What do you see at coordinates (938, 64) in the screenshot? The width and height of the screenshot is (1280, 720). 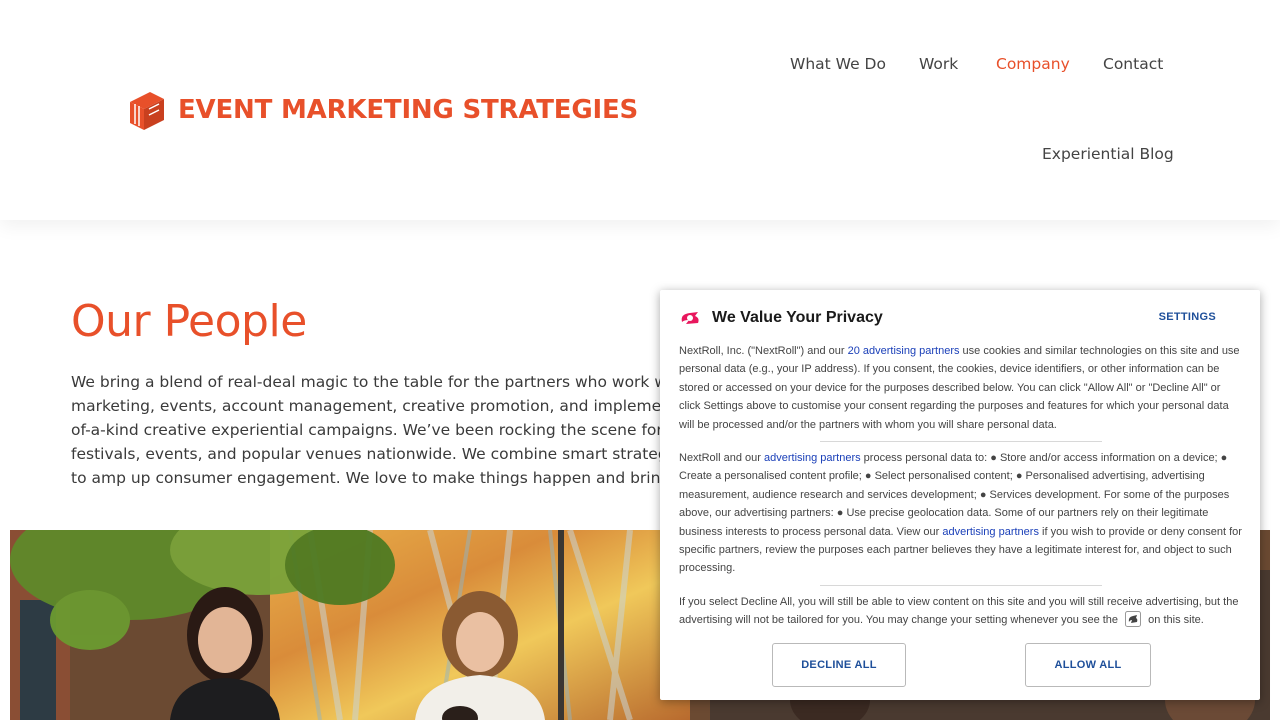 I see `nav-work: Work` at bounding box center [938, 64].